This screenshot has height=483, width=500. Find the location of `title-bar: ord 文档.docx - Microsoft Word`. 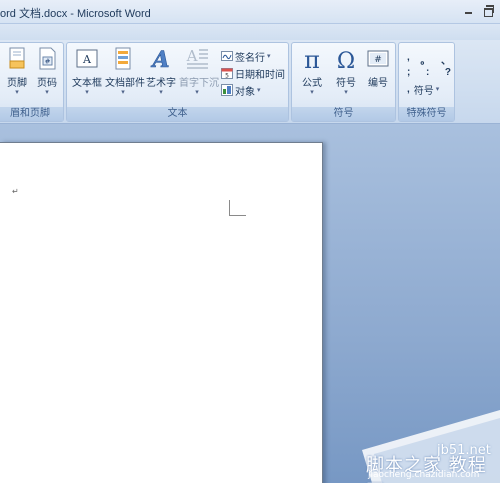

title-bar: ord 文档.docx - Microsoft Word is located at coordinates (250, 12).